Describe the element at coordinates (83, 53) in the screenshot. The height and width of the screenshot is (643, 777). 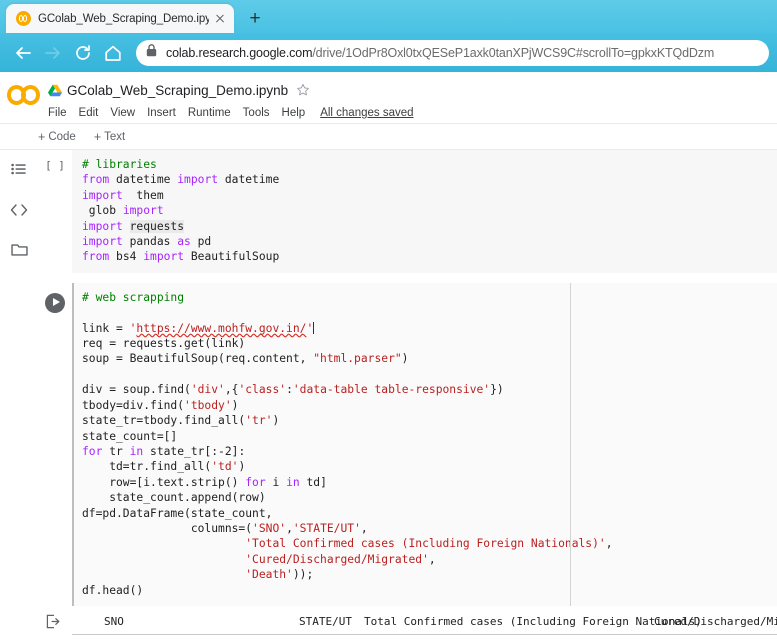
I see `reload-icon` at that location.